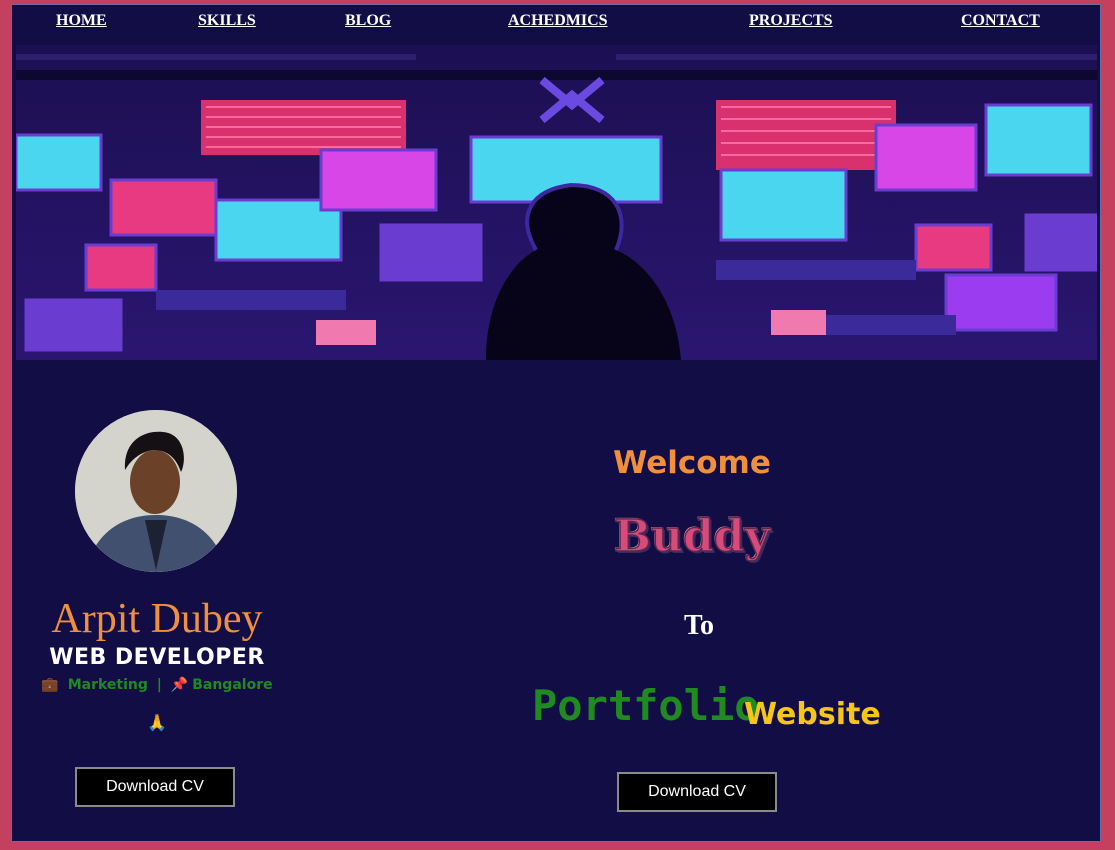 The height and width of the screenshot is (850, 1115). Describe the element at coordinates (81, 21) in the screenshot. I see `nav-home: HOME` at that location.